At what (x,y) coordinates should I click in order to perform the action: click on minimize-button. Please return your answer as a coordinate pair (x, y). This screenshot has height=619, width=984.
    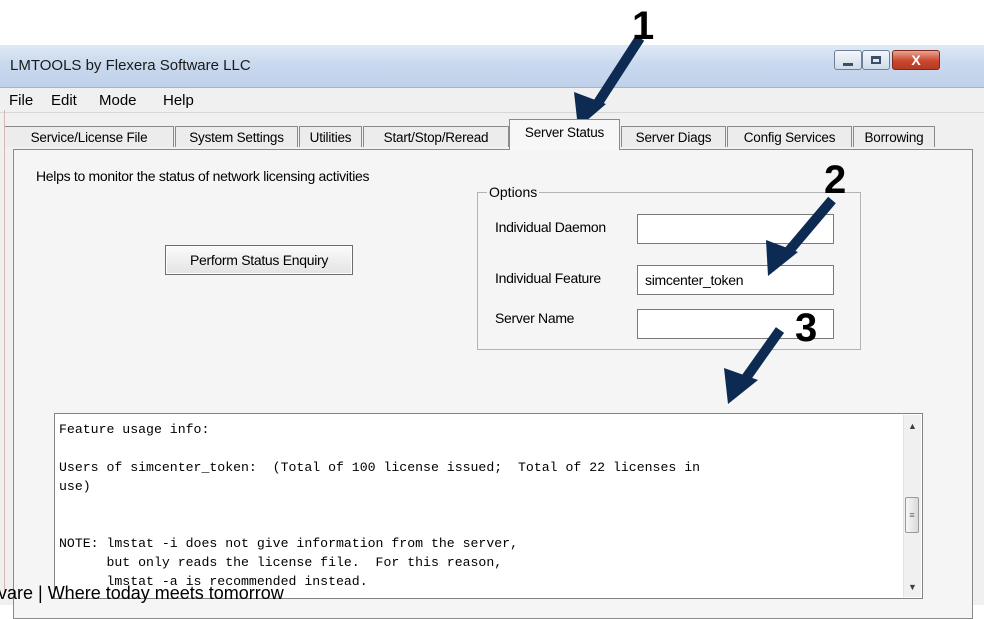
    Looking at the image, I should click on (848, 60).